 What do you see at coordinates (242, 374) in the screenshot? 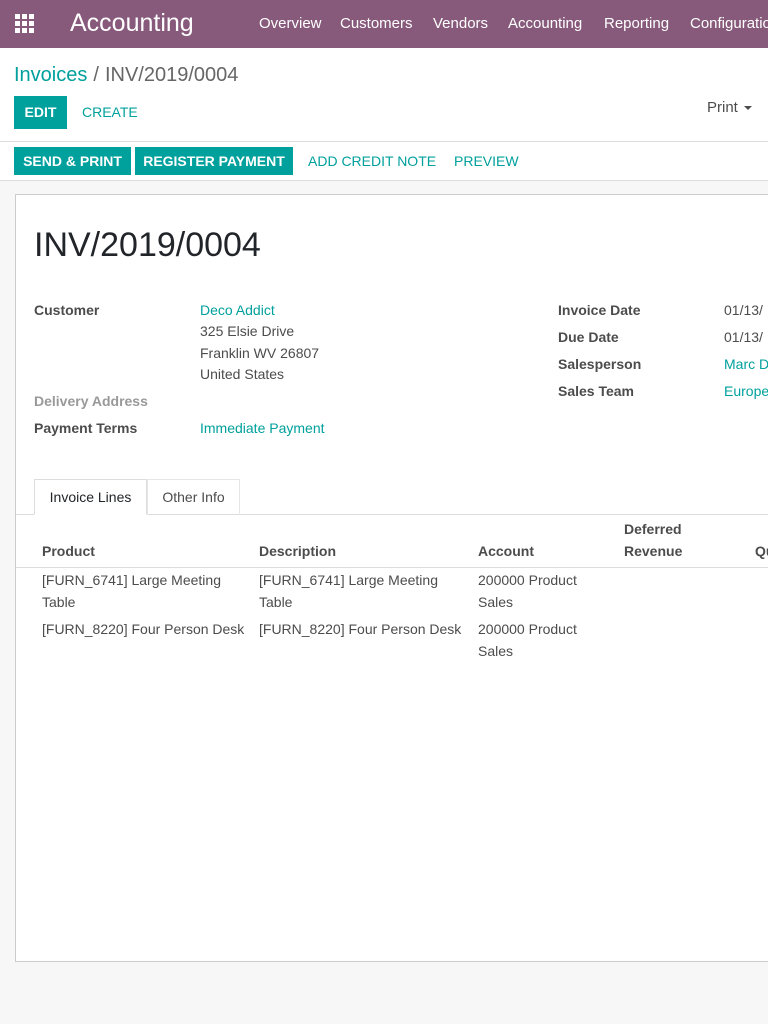
I see `address-line-3: United States` at bounding box center [242, 374].